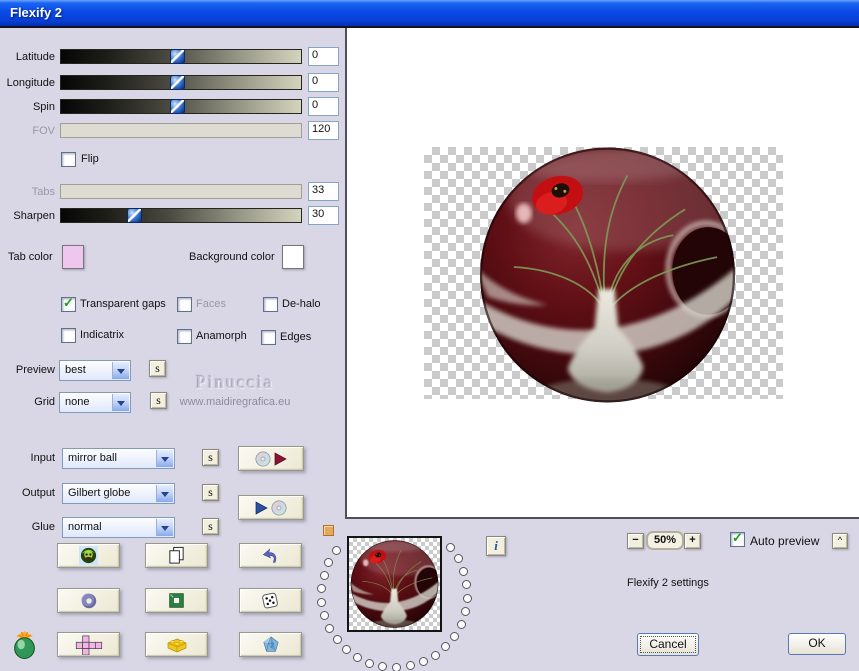  I want to click on cube-net-button, so click(88, 644).